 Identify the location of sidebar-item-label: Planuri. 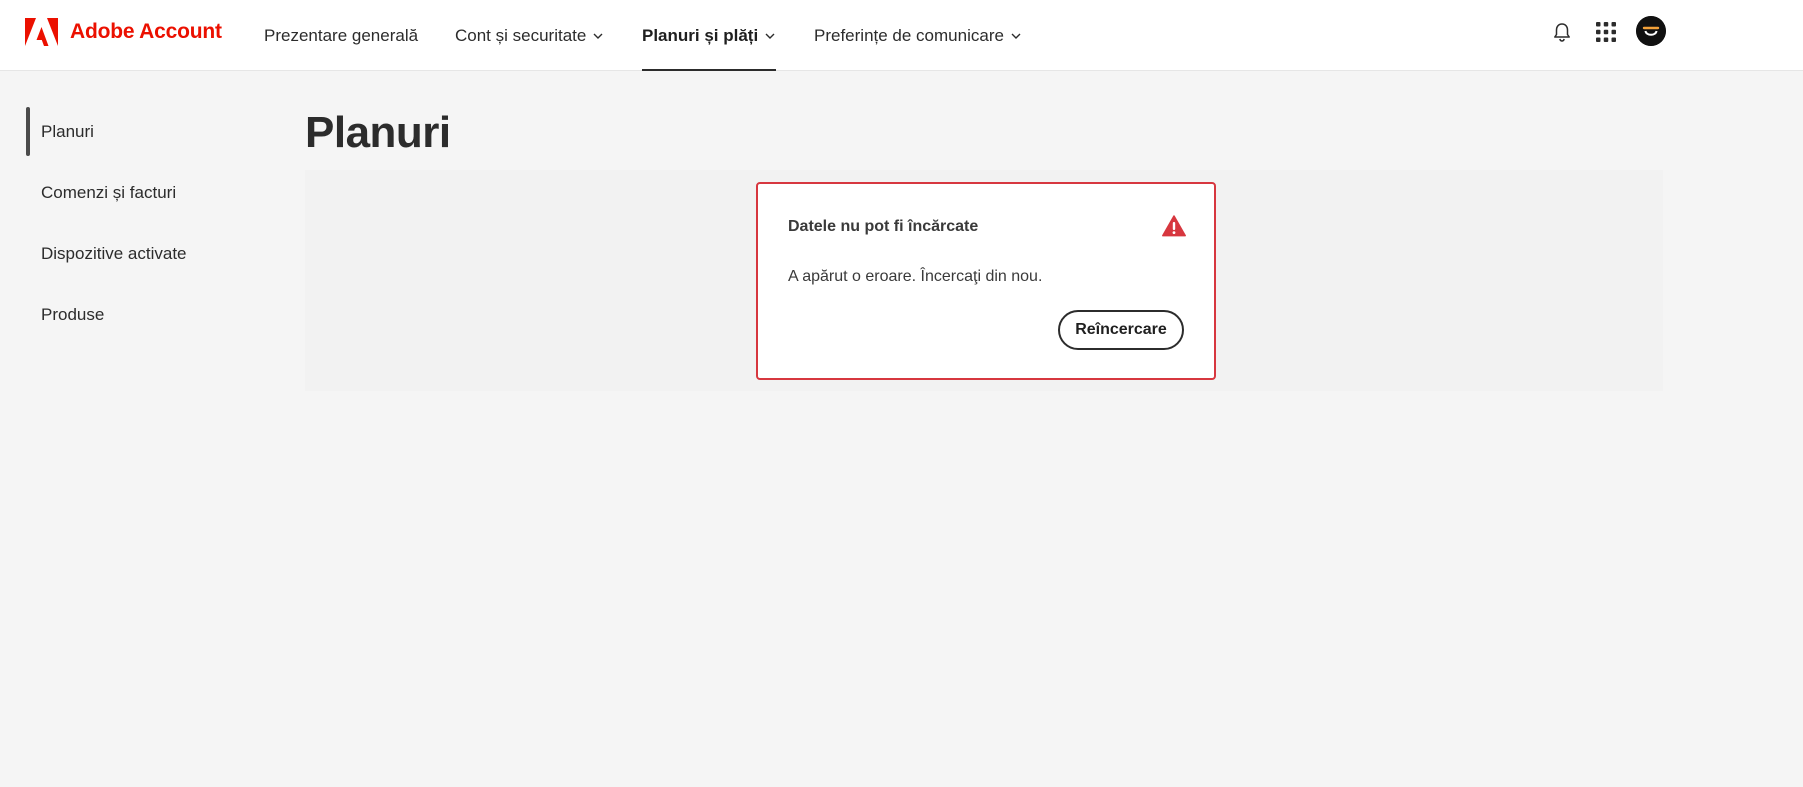
(67, 131).